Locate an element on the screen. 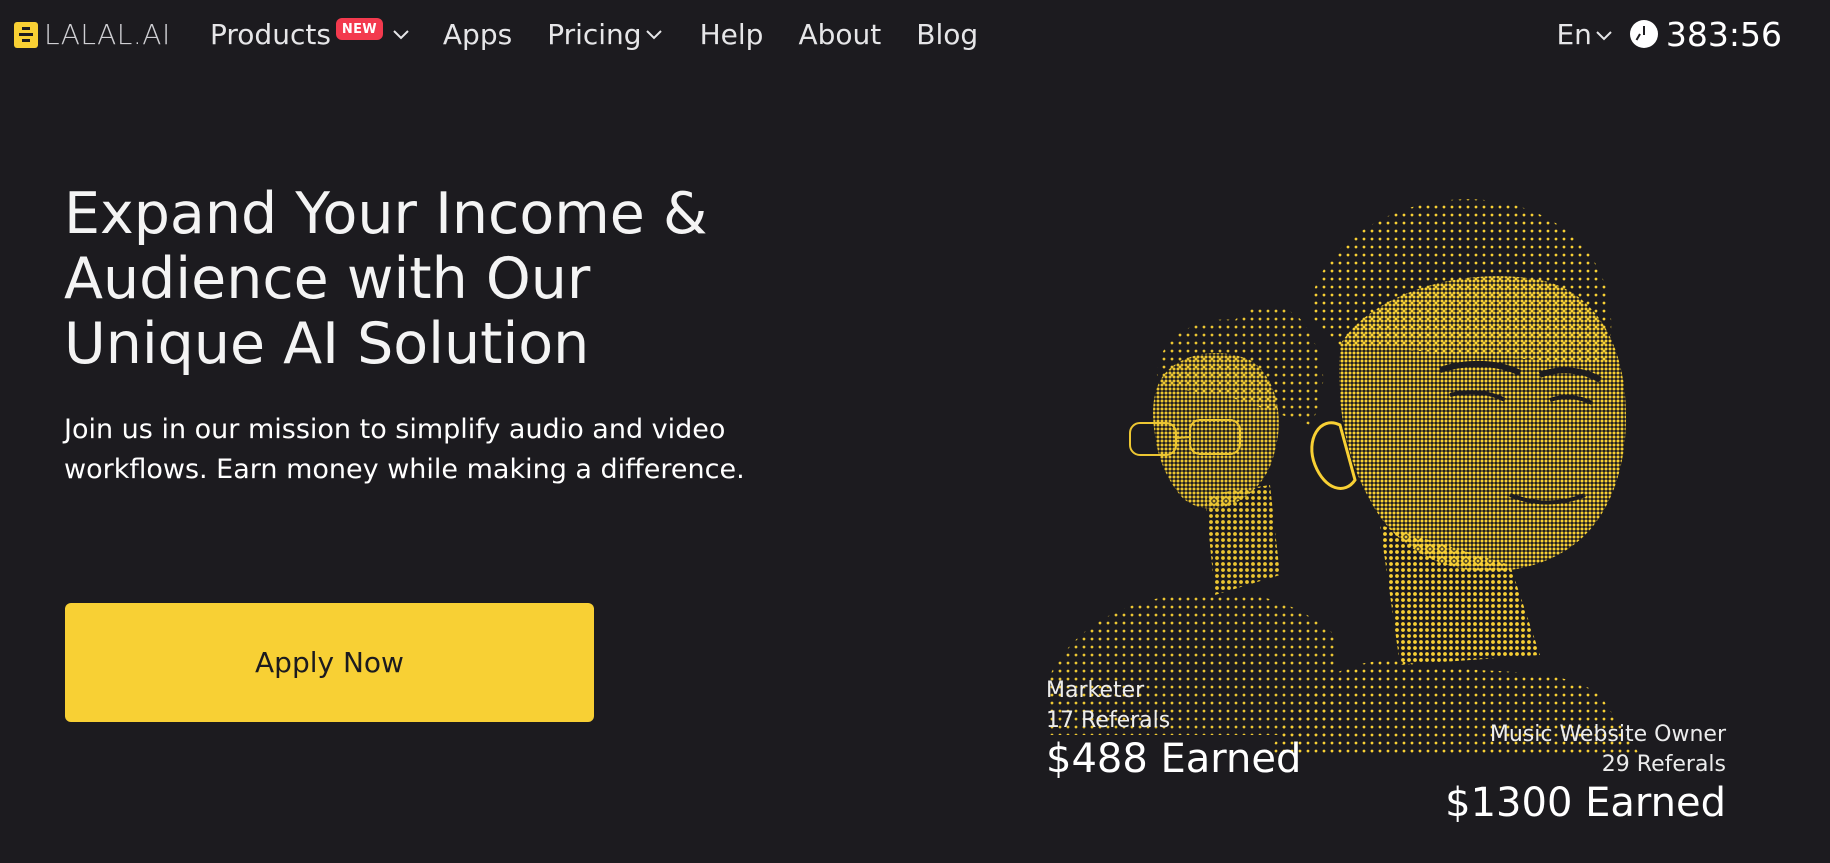 The image size is (1830, 863). nav-right: En 383:56 is located at coordinates (1669, 34).